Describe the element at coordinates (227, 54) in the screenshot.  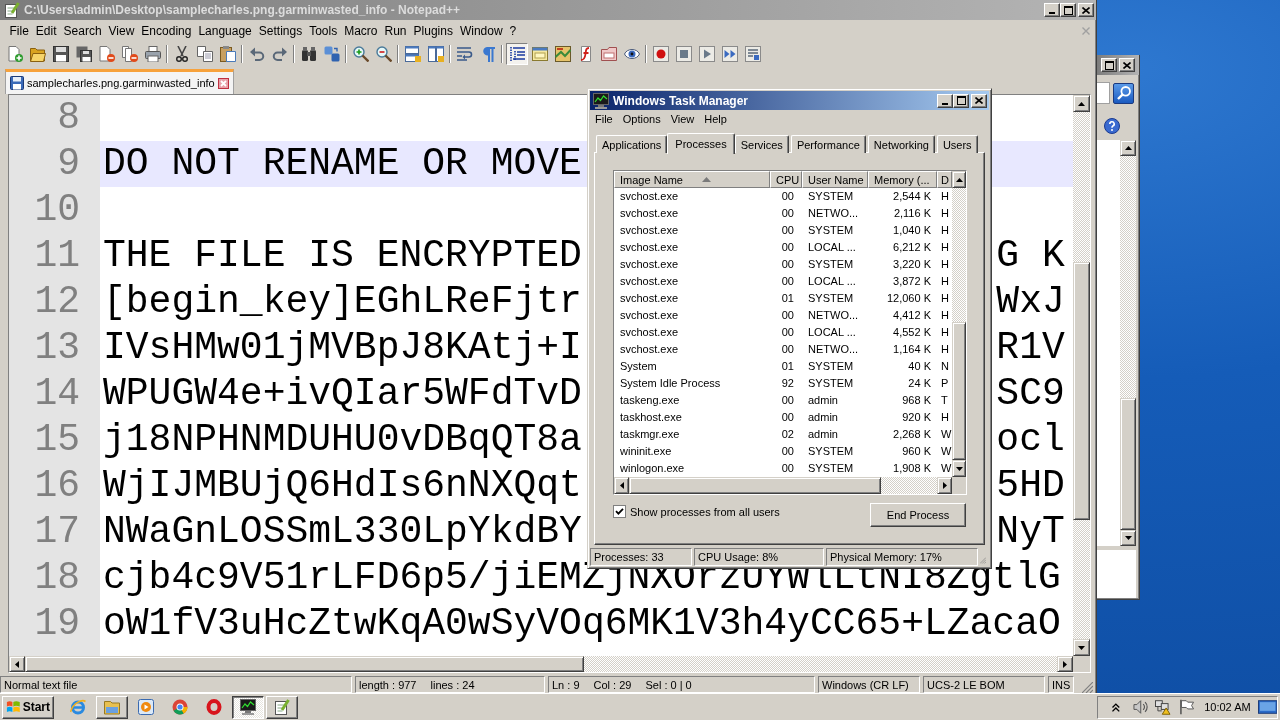
I see `clipboard-icon` at that location.